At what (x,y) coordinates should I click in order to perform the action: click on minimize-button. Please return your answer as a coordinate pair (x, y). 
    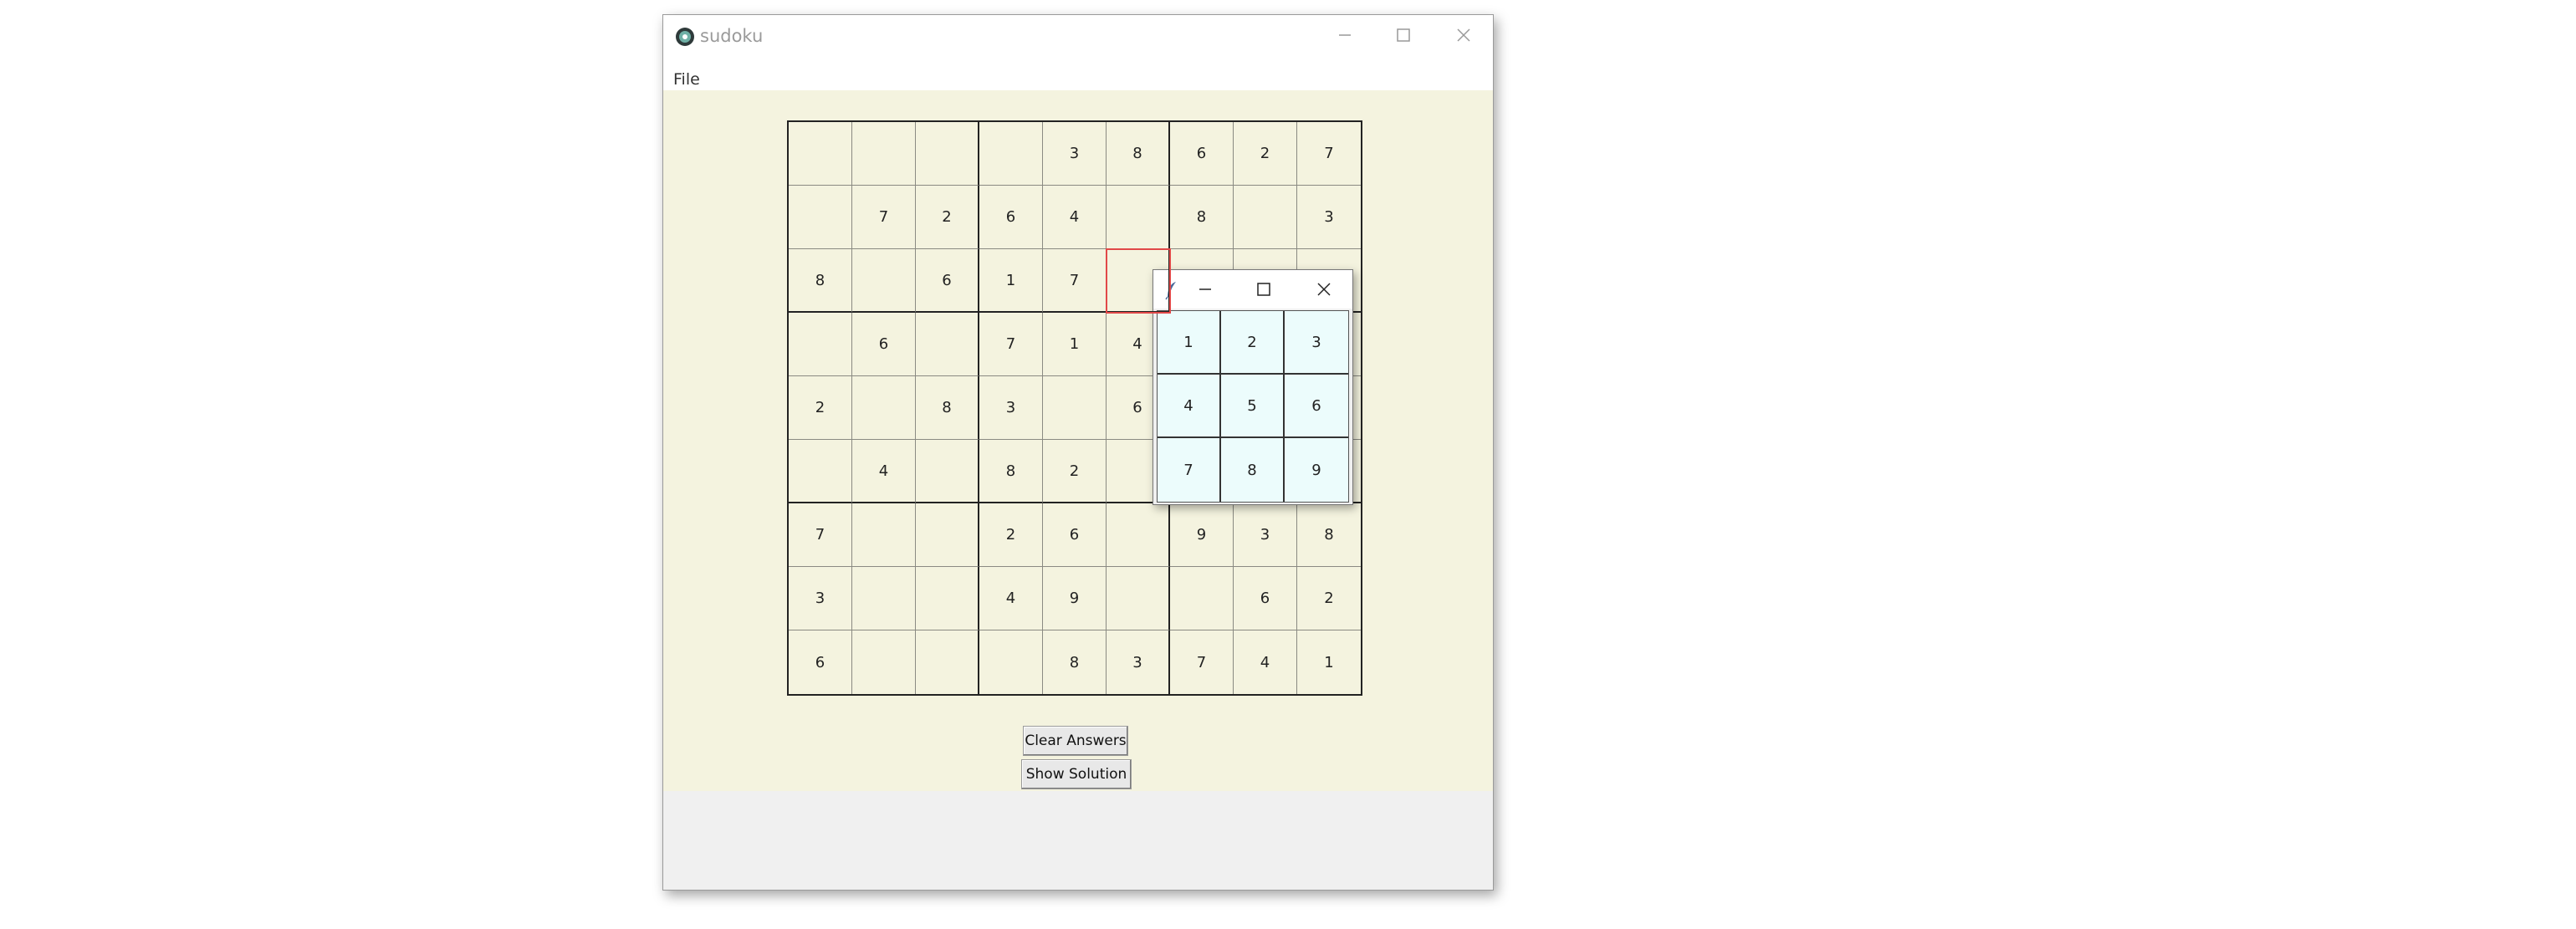
    Looking at the image, I should click on (1345, 35).